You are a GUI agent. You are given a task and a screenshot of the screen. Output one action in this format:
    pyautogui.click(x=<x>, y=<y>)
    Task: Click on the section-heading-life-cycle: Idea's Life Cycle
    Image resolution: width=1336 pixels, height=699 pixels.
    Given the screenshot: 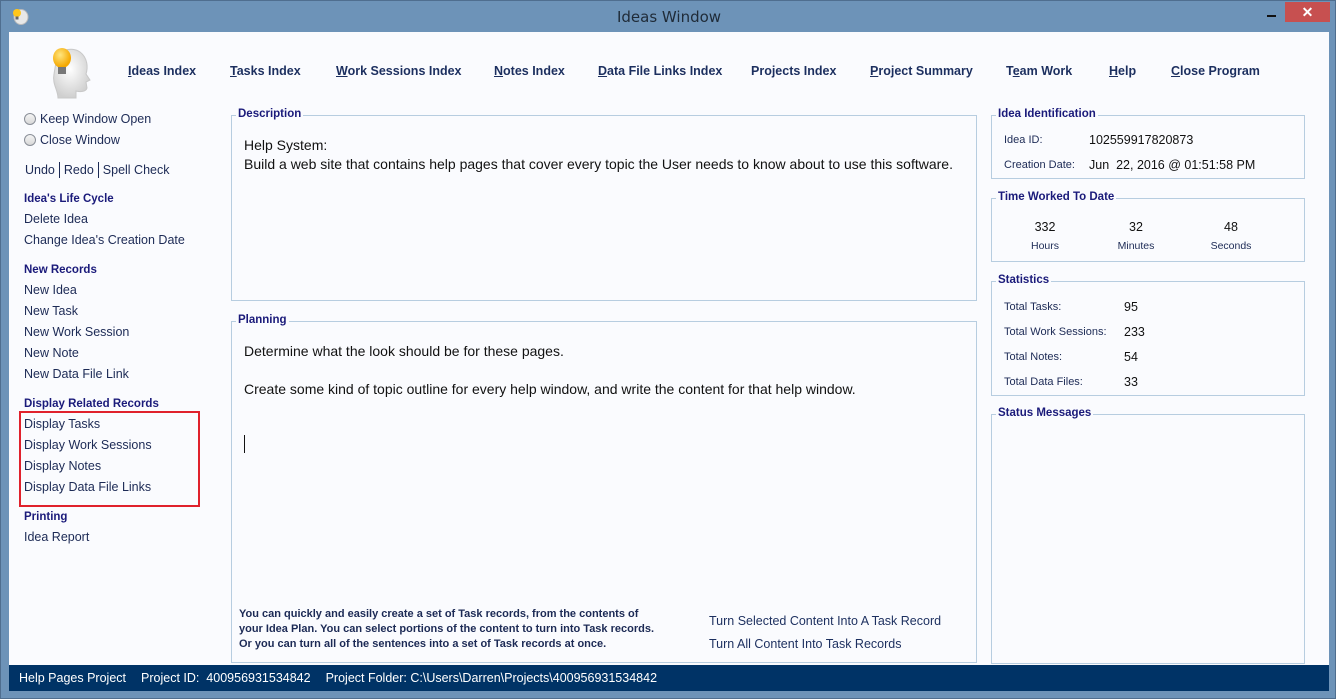 What is the action you would take?
    pyautogui.click(x=69, y=199)
    